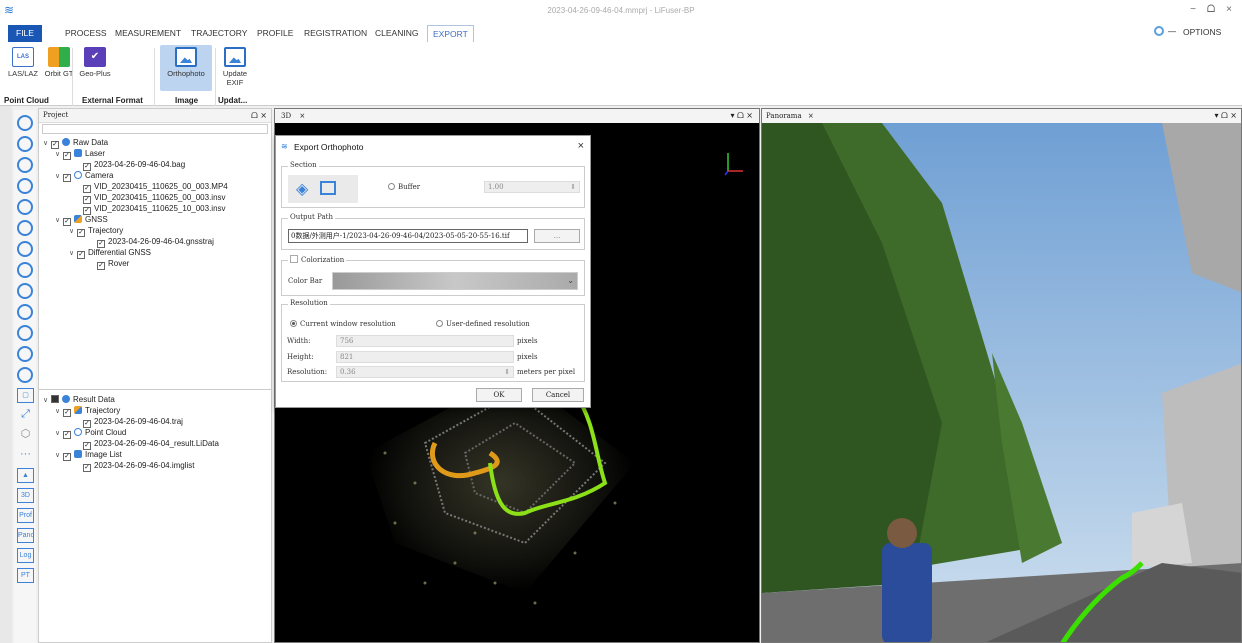 The width and height of the screenshot is (1242, 643). Describe the element at coordinates (75, 143) in the screenshot. I see `tree-raw-data: ∨ ✓ Raw Data` at that location.